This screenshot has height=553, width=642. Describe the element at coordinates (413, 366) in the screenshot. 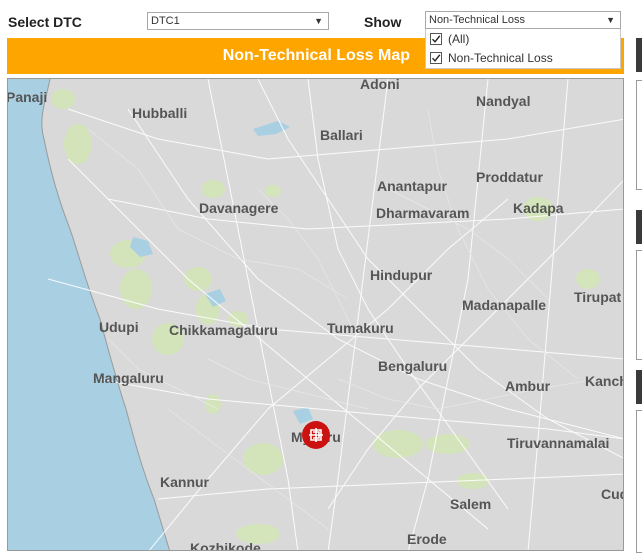

I see `city-label: Bengaluru` at that location.